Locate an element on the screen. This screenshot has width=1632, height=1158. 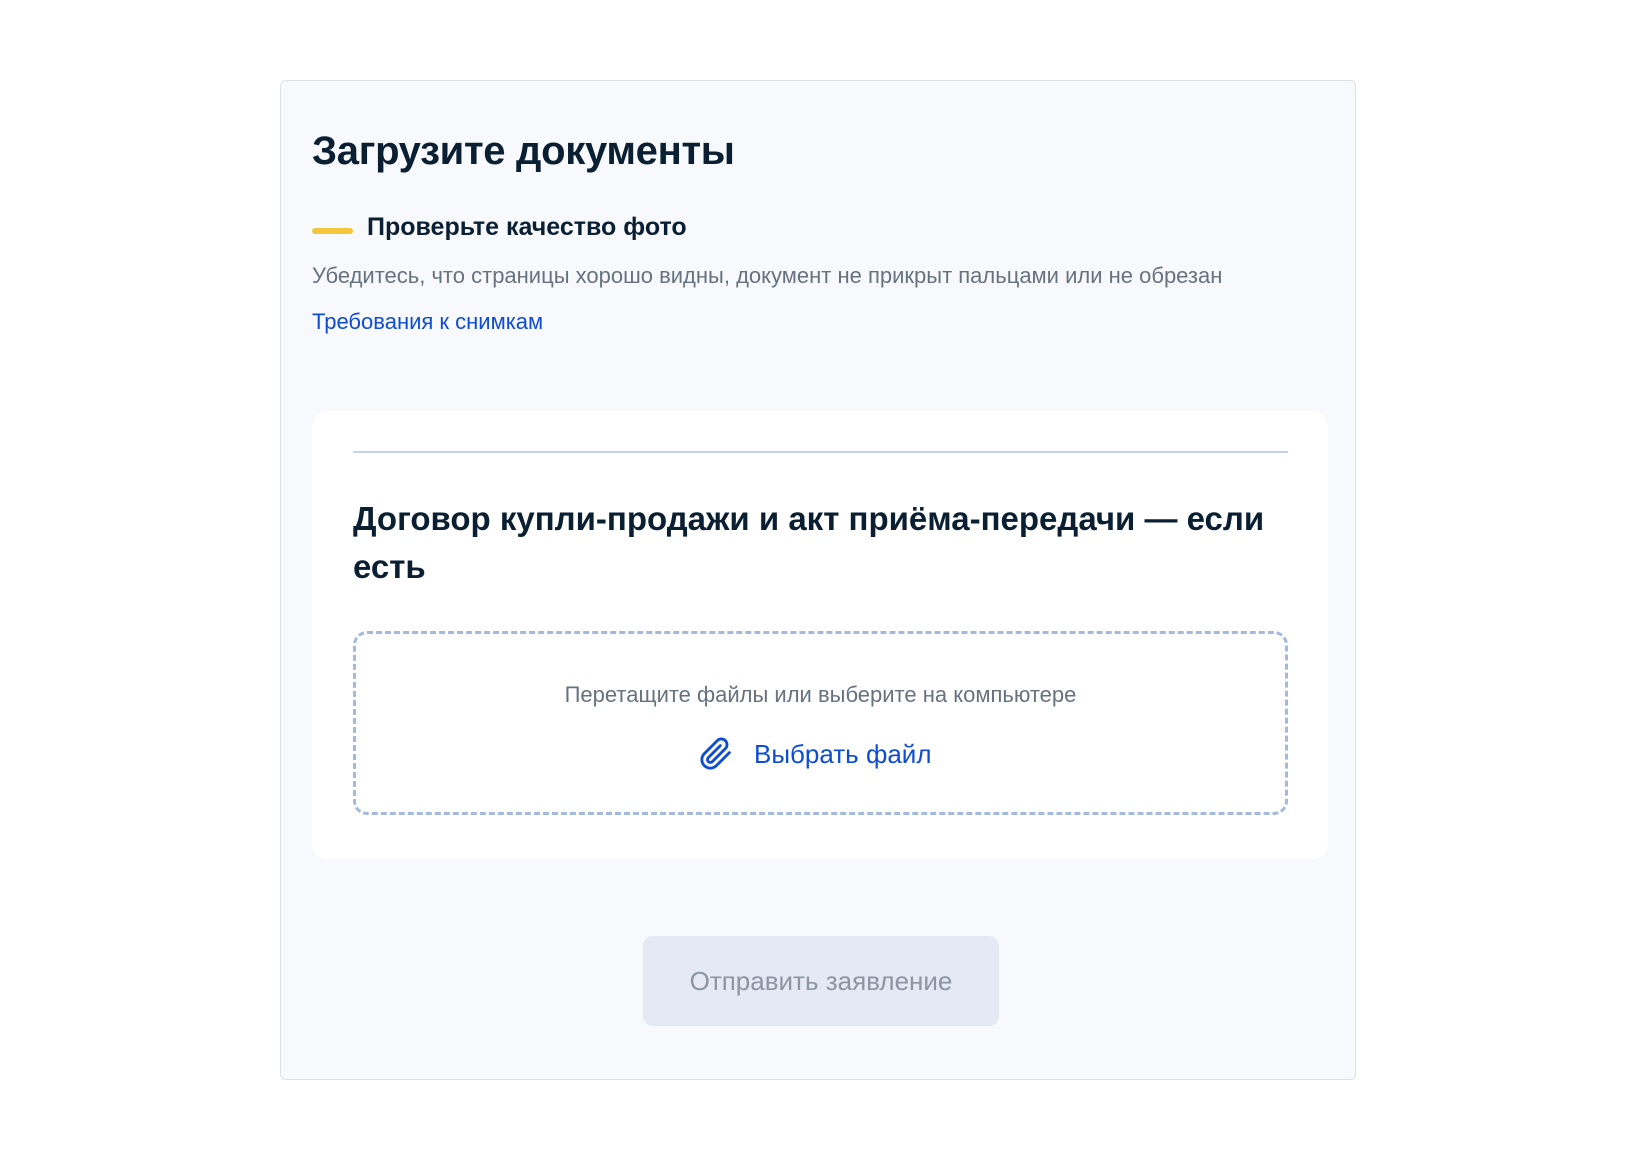
card-divider is located at coordinates (820, 452).